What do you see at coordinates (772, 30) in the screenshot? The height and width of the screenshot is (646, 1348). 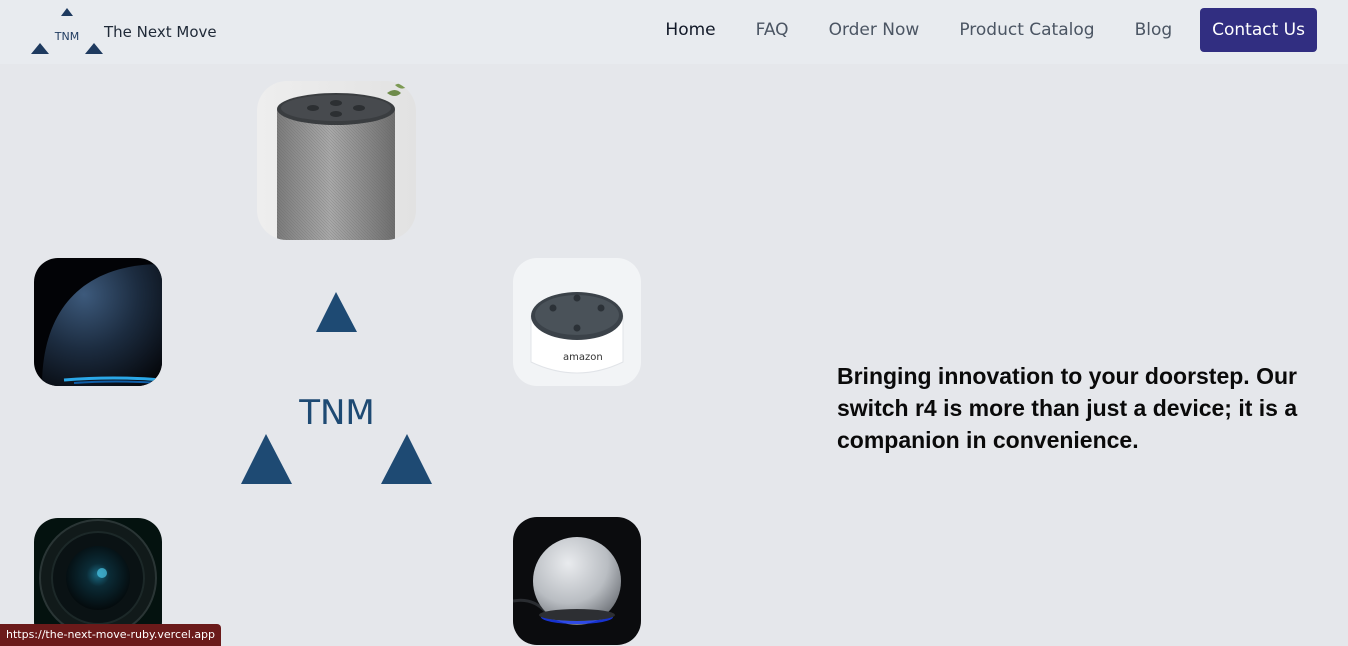 I see `nav-faq: FAQ` at bounding box center [772, 30].